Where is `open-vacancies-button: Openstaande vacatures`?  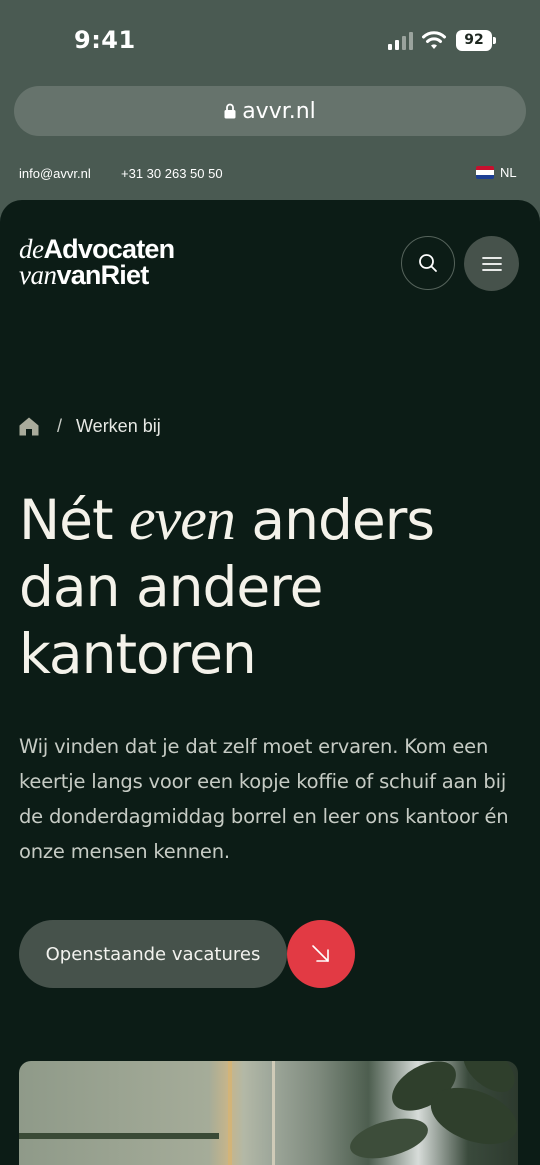 open-vacancies-button: Openstaande vacatures is located at coordinates (153, 954).